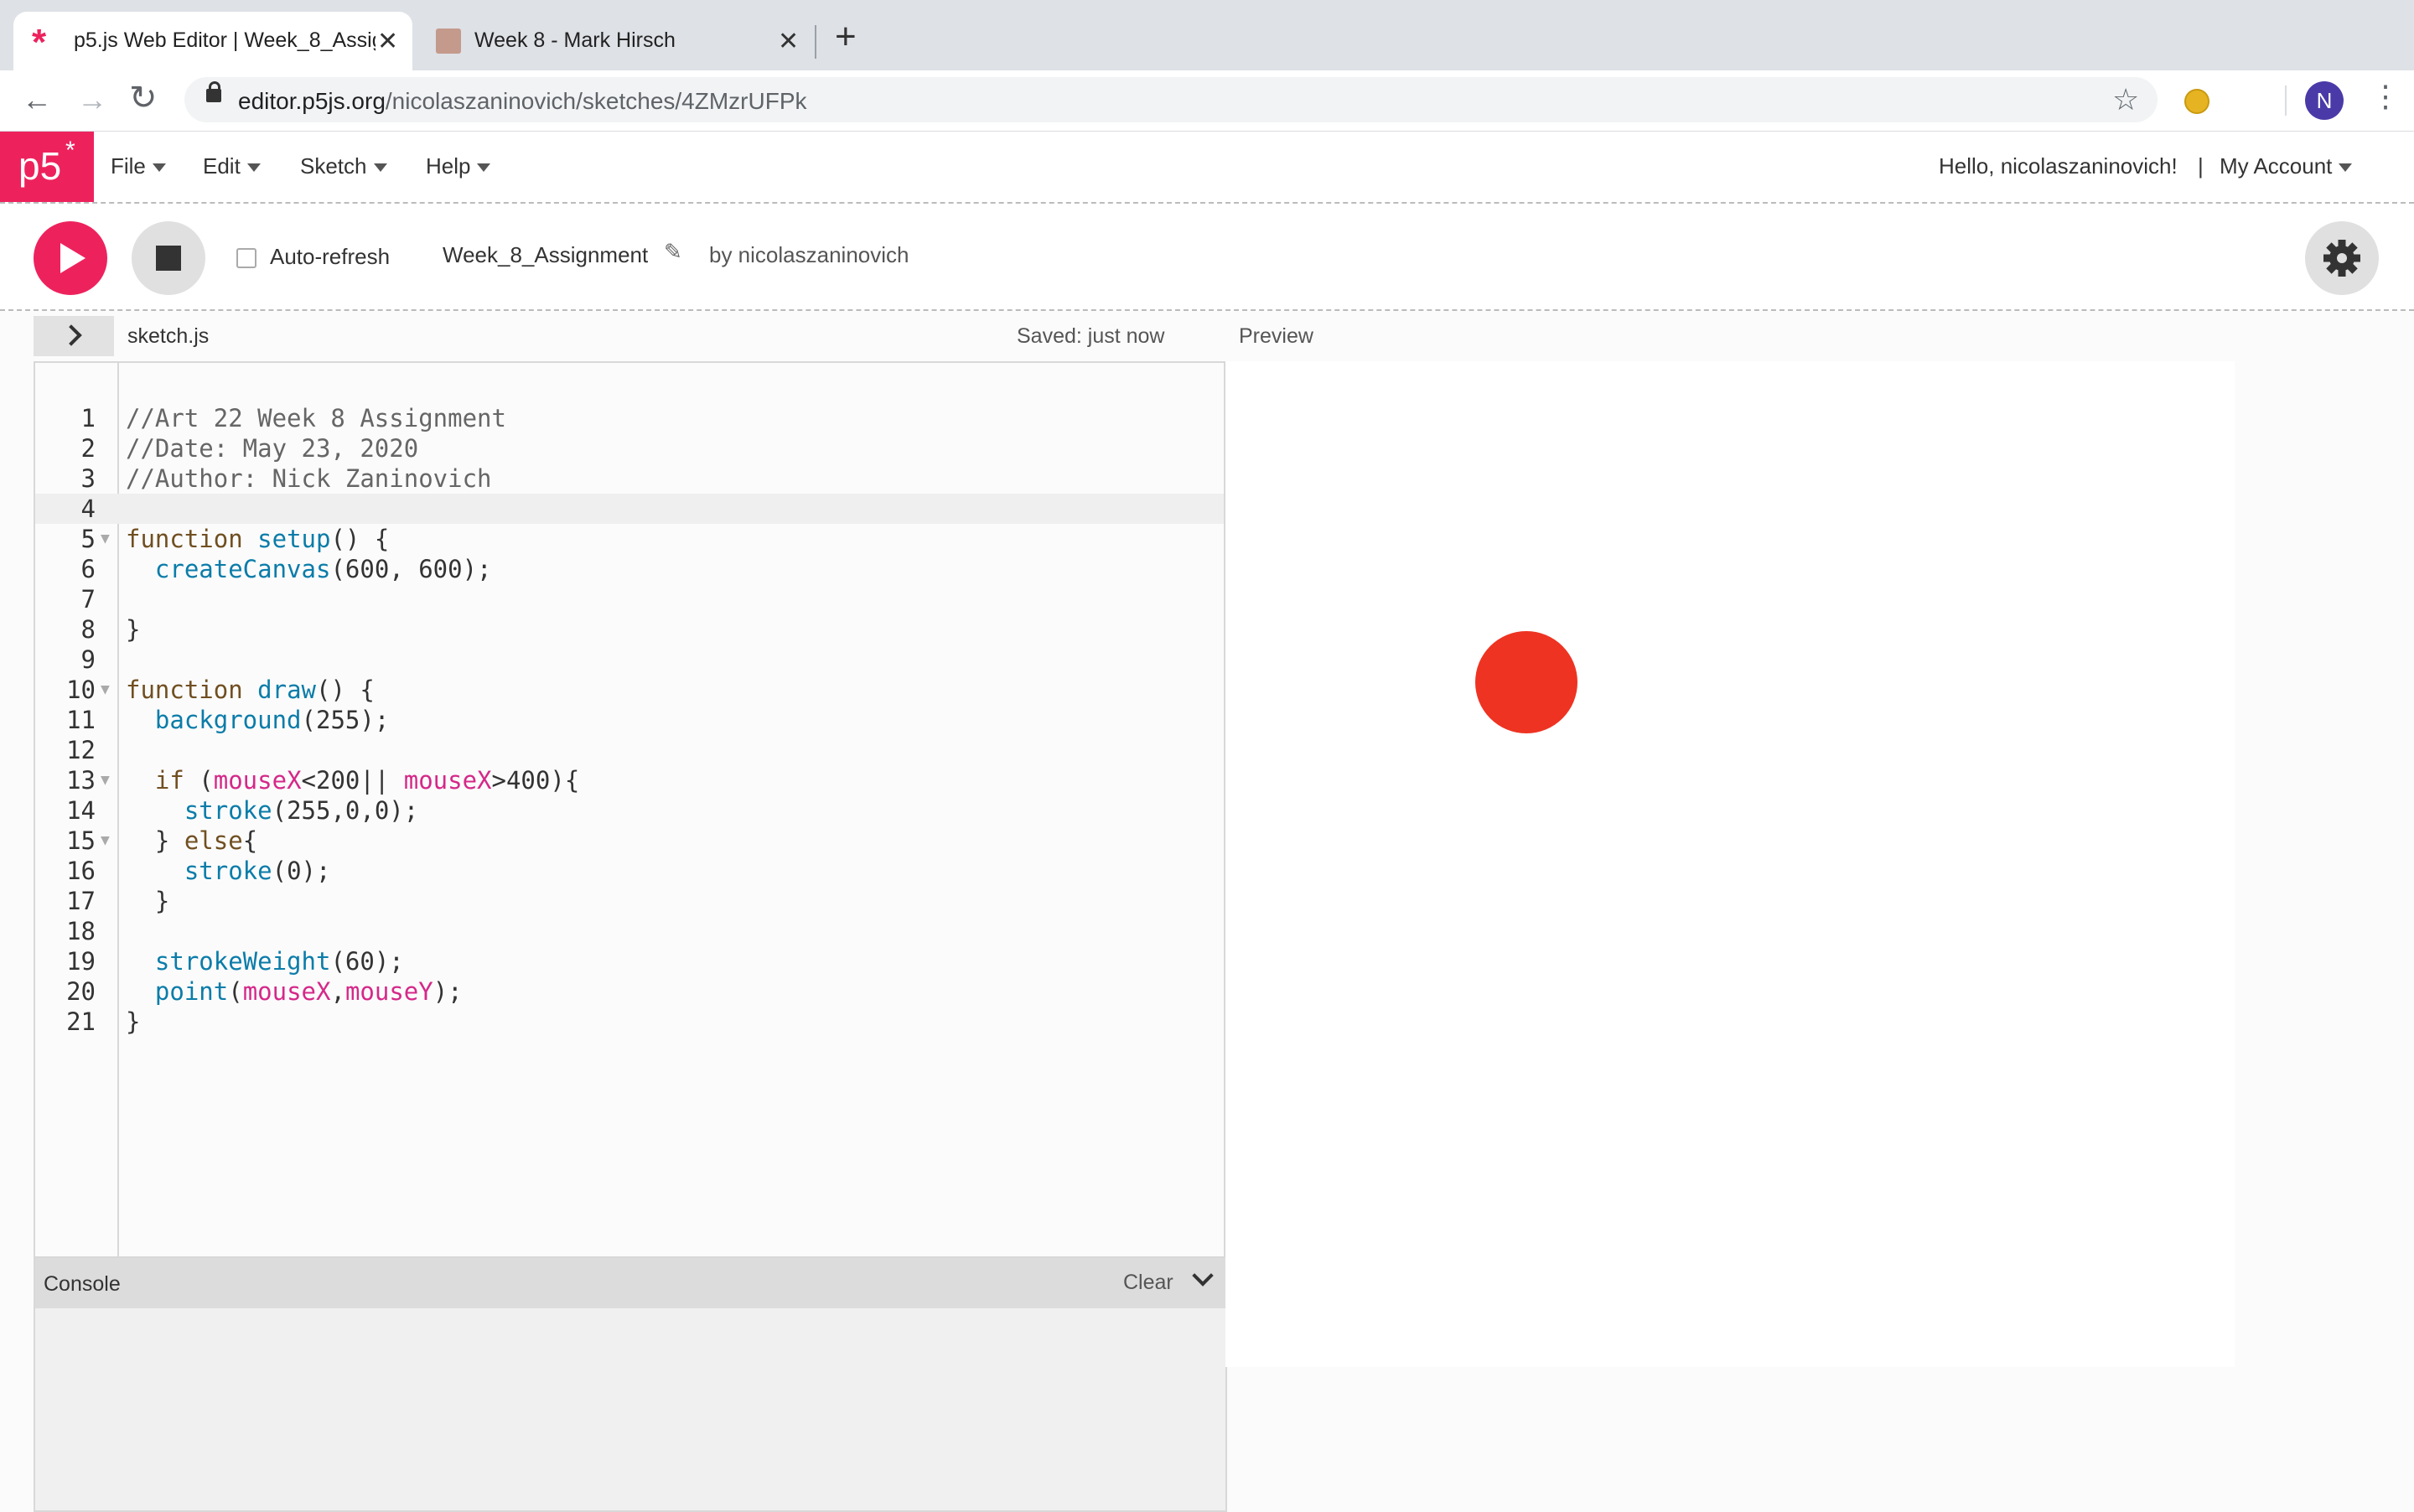 The image size is (2414, 1512). I want to click on line-number: 19, so click(81, 961).